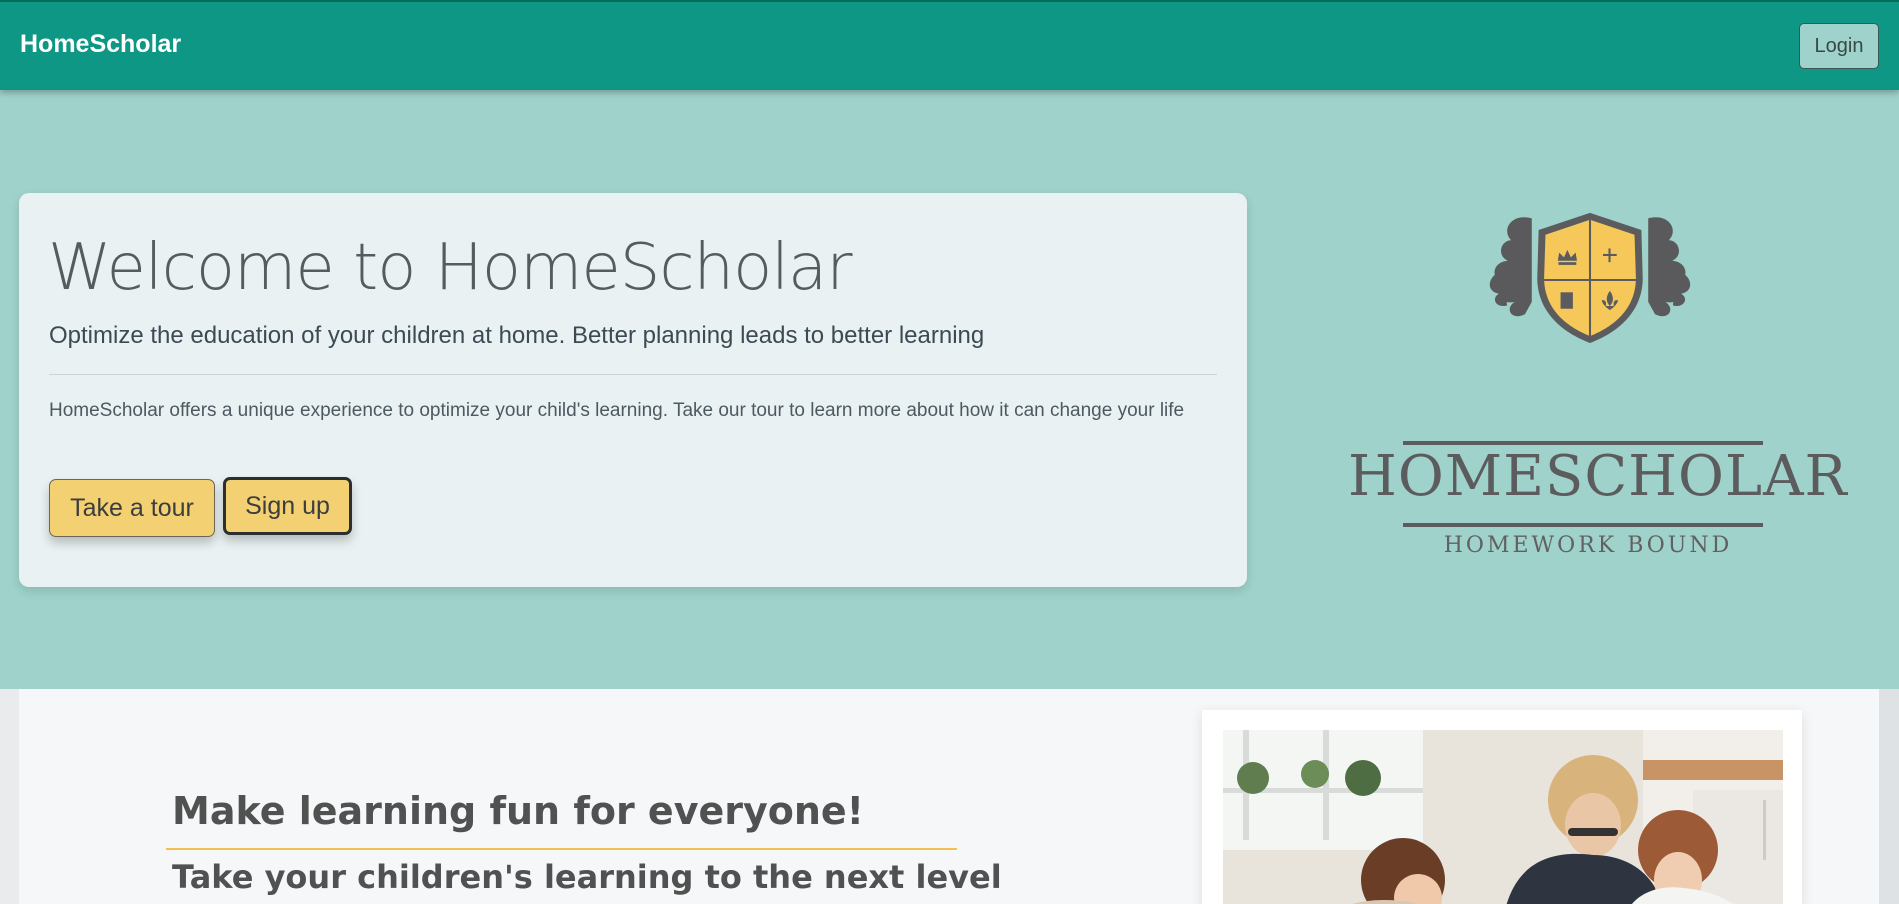 Image resolution: width=1899 pixels, height=904 pixels. I want to click on page-title: Welcome to HomeScholar, so click(450, 268).